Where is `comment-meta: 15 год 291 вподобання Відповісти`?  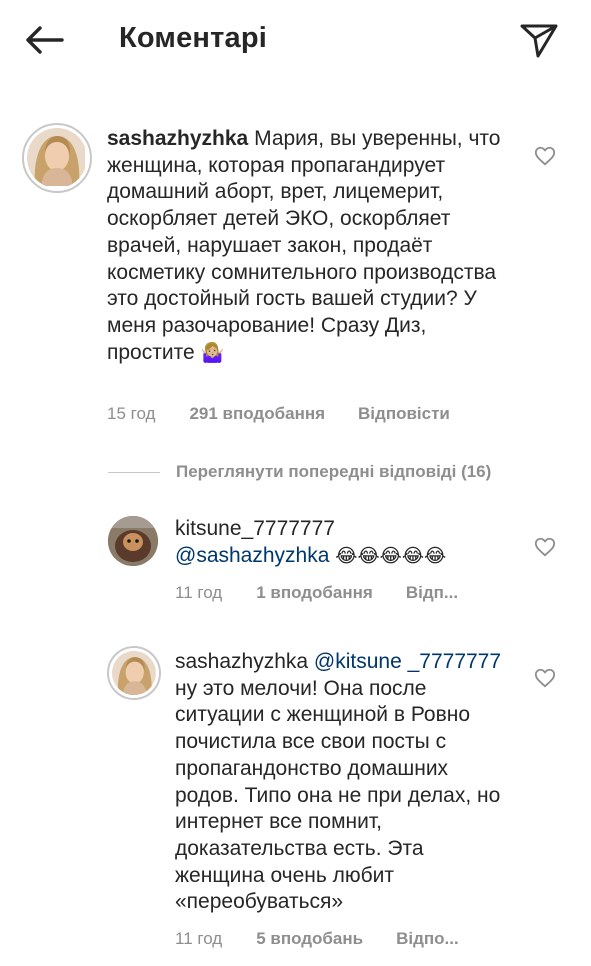 comment-meta: 15 год 291 вподобання Відповісти is located at coordinates (278, 414).